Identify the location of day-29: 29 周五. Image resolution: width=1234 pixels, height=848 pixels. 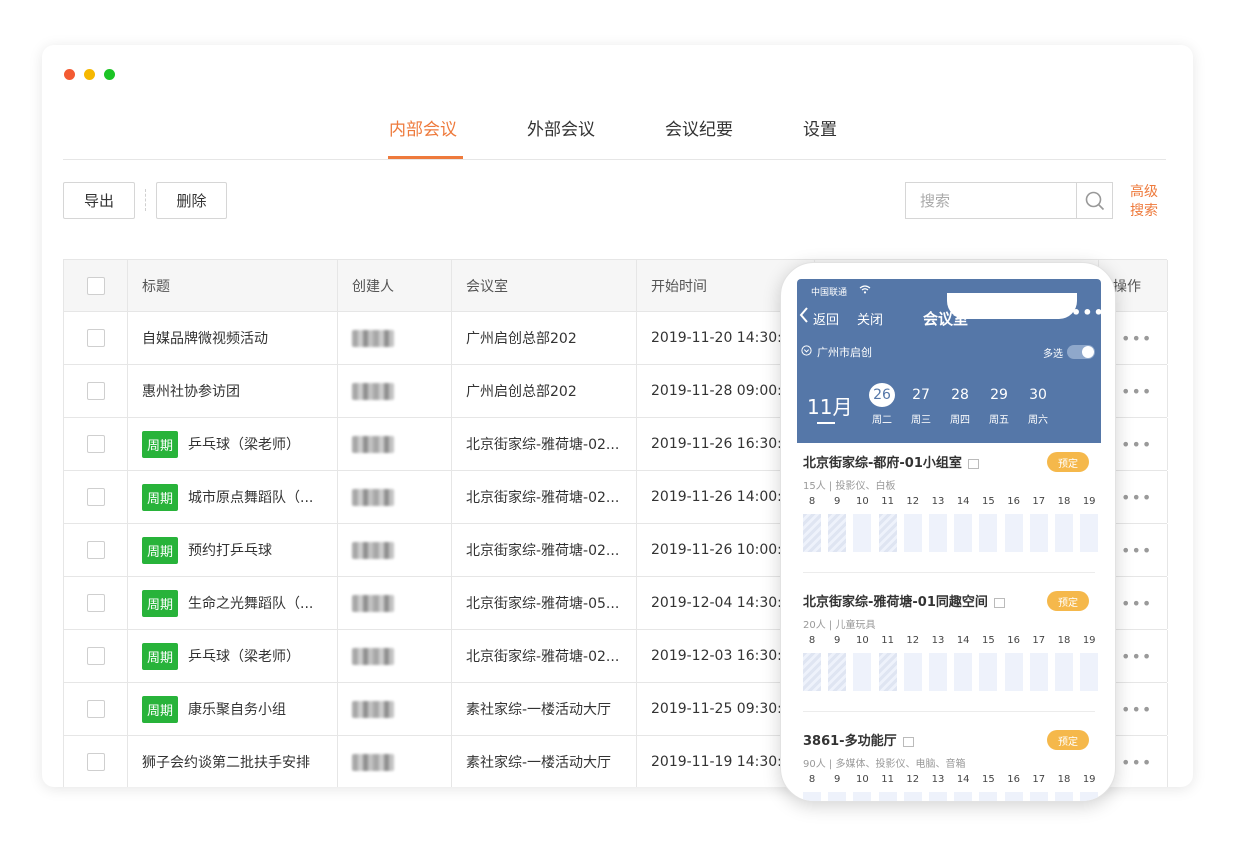
(999, 404).